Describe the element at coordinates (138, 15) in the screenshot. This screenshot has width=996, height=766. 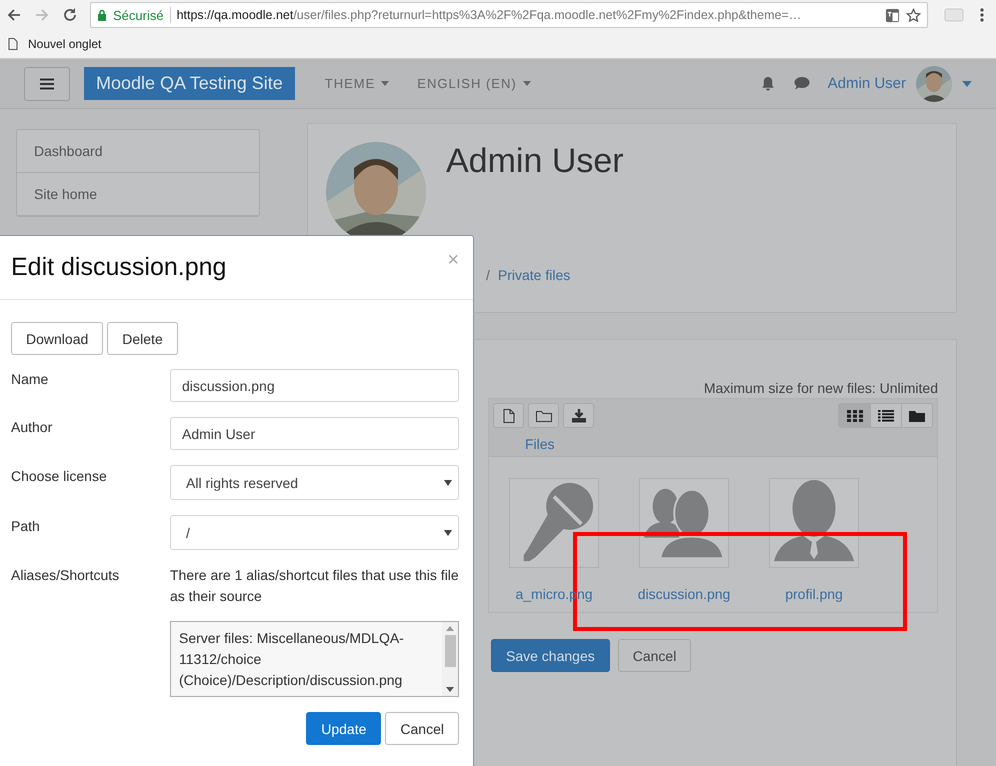
I see `secure-label: Sécurisé` at that location.